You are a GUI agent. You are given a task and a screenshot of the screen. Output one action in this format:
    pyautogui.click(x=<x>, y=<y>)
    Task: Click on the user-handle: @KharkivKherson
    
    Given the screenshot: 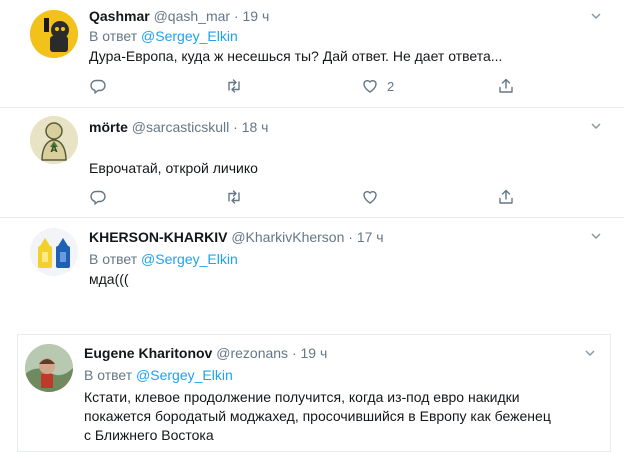 What is the action you would take?
    pyautogui.click(x=287, y=237)
    